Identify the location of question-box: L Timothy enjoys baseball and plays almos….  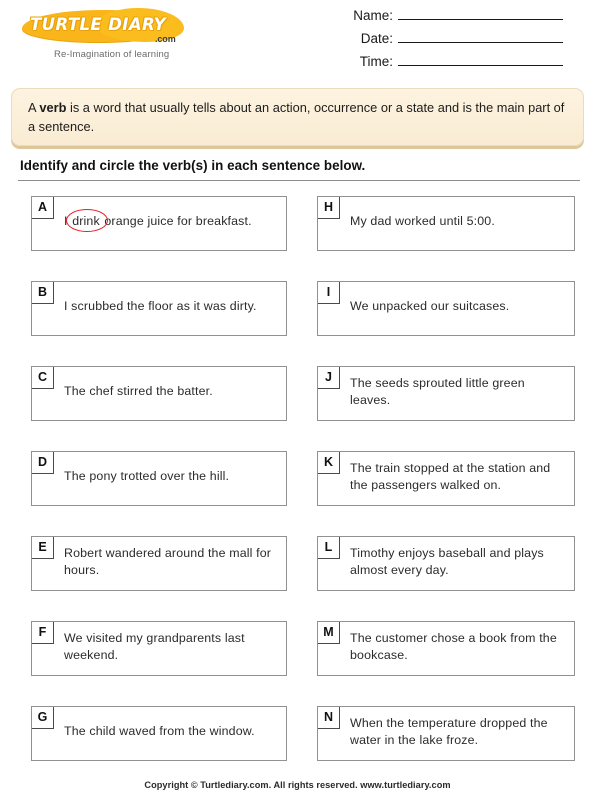
(446, 563).